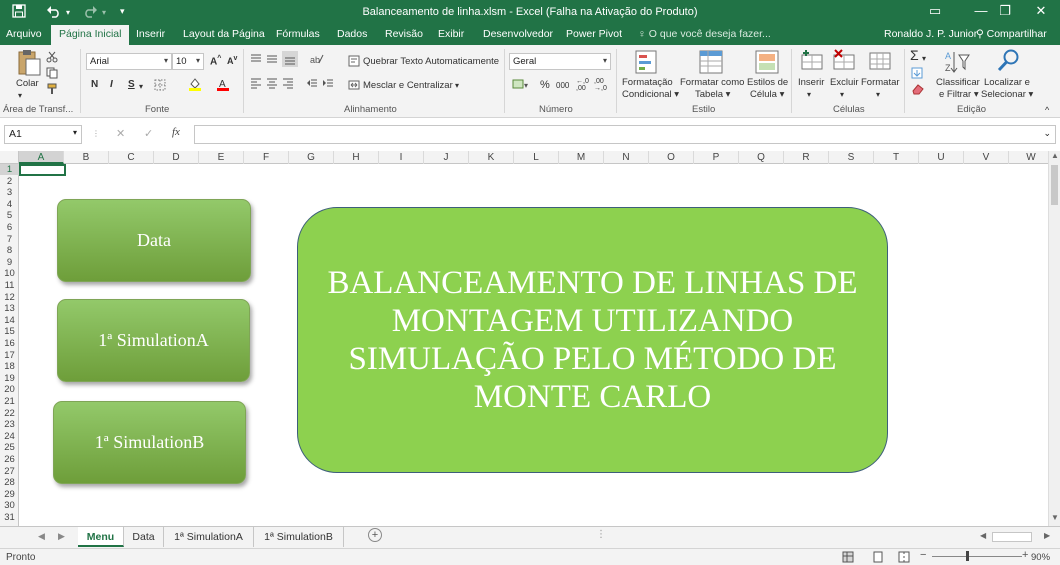 This screenshot has width=1060, height=565. I want to click on cell-styles-button: Estilos de, so click(767, 83).